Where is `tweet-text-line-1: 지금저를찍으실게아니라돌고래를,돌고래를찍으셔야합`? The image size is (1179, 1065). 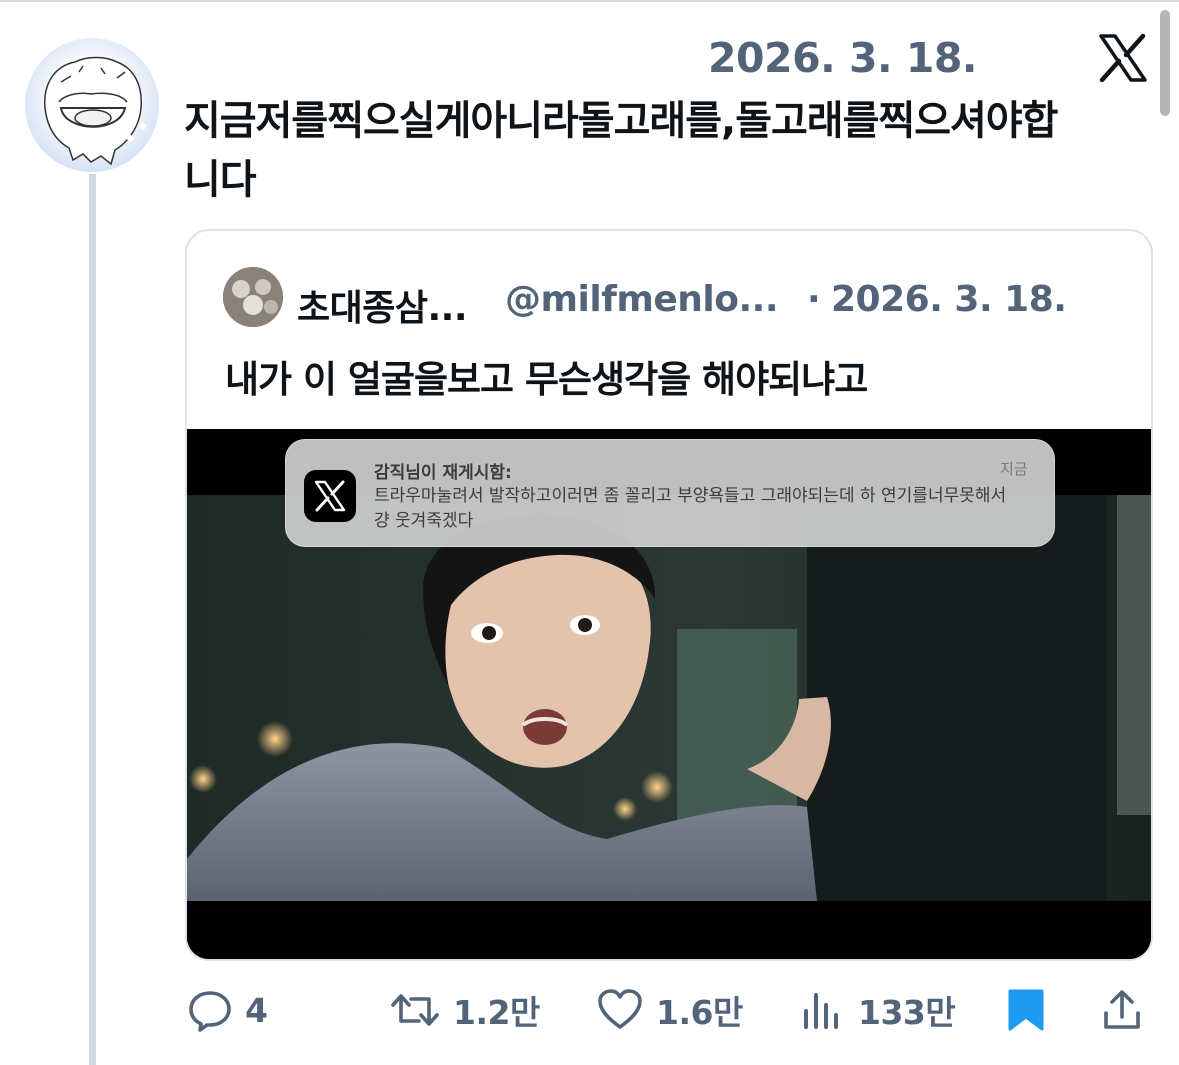 tweet-text-line-1: 지금저를찍으실게아니라돌고래를,돌고래를찍으셔야합 is located at coordinates (621, 121).